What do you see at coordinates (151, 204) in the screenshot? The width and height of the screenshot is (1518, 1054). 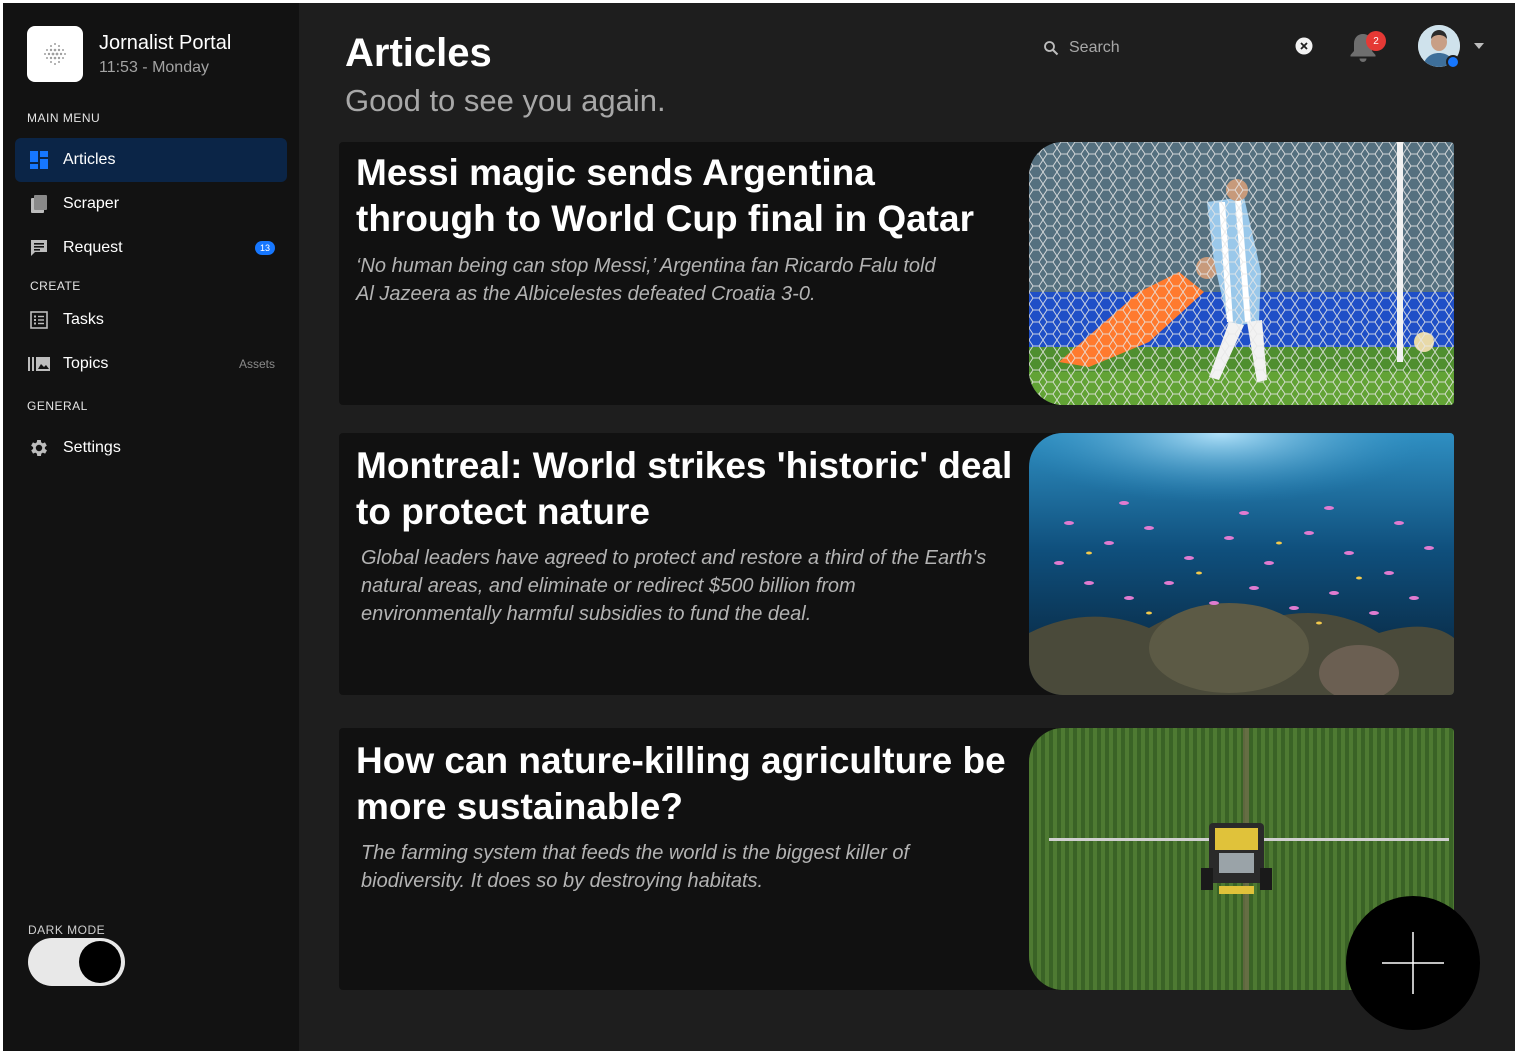 I see `sidebar-item-scraper: Scraper` at bounding box center [151, 204].